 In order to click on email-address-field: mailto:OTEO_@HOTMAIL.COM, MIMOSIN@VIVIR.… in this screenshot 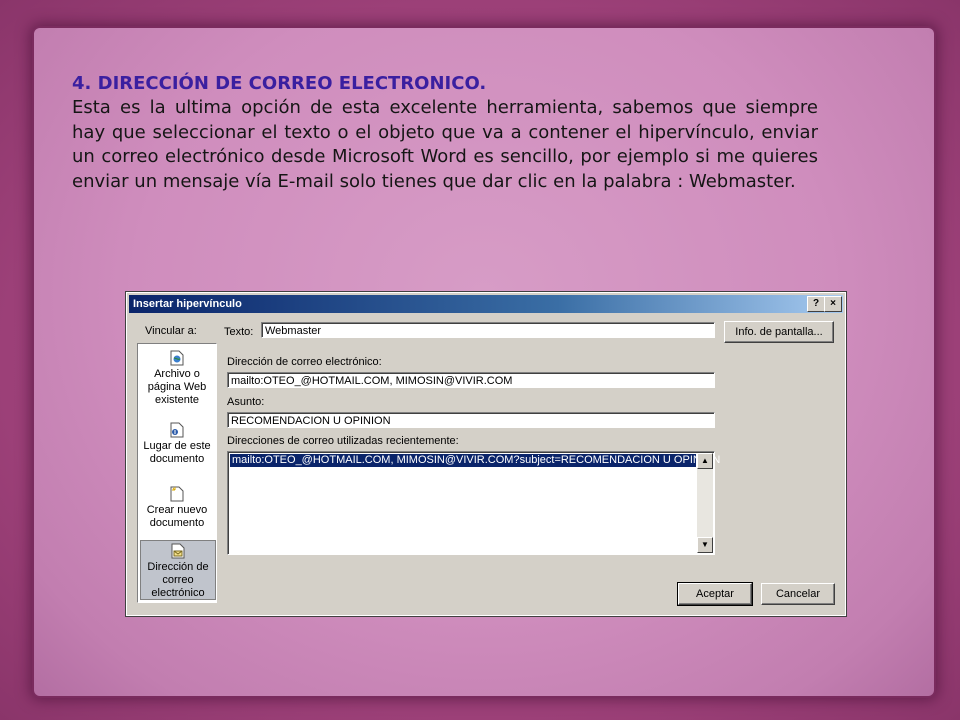, I will do `click(471, 380)`.